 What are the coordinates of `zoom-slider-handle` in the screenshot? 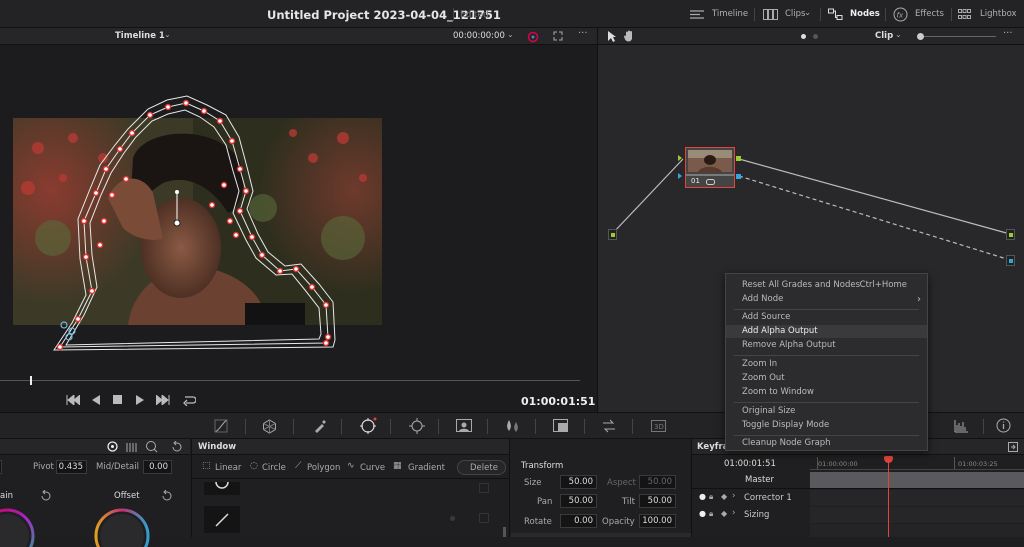 It's located at (920, 36).